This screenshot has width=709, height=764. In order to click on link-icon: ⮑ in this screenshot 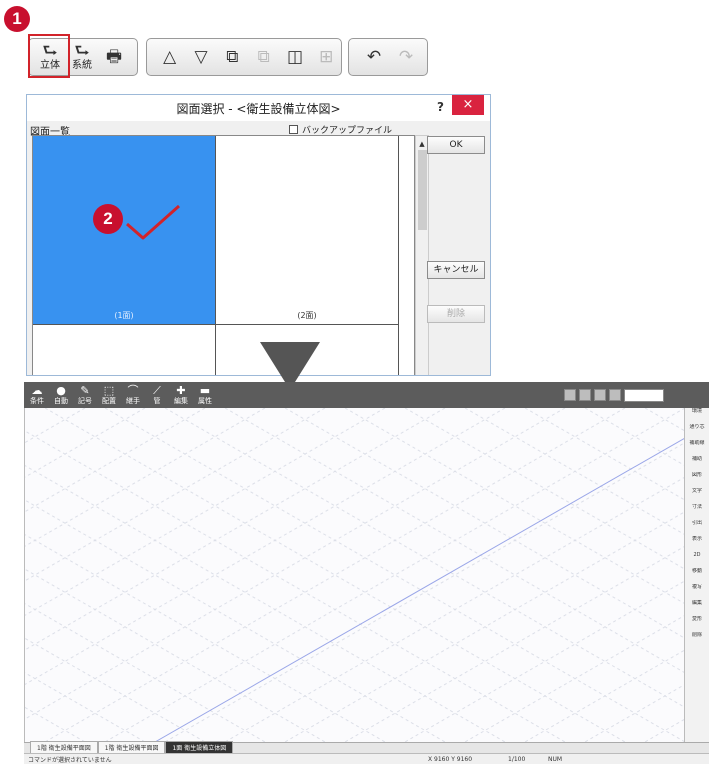, I will do `click(82, 51)`.